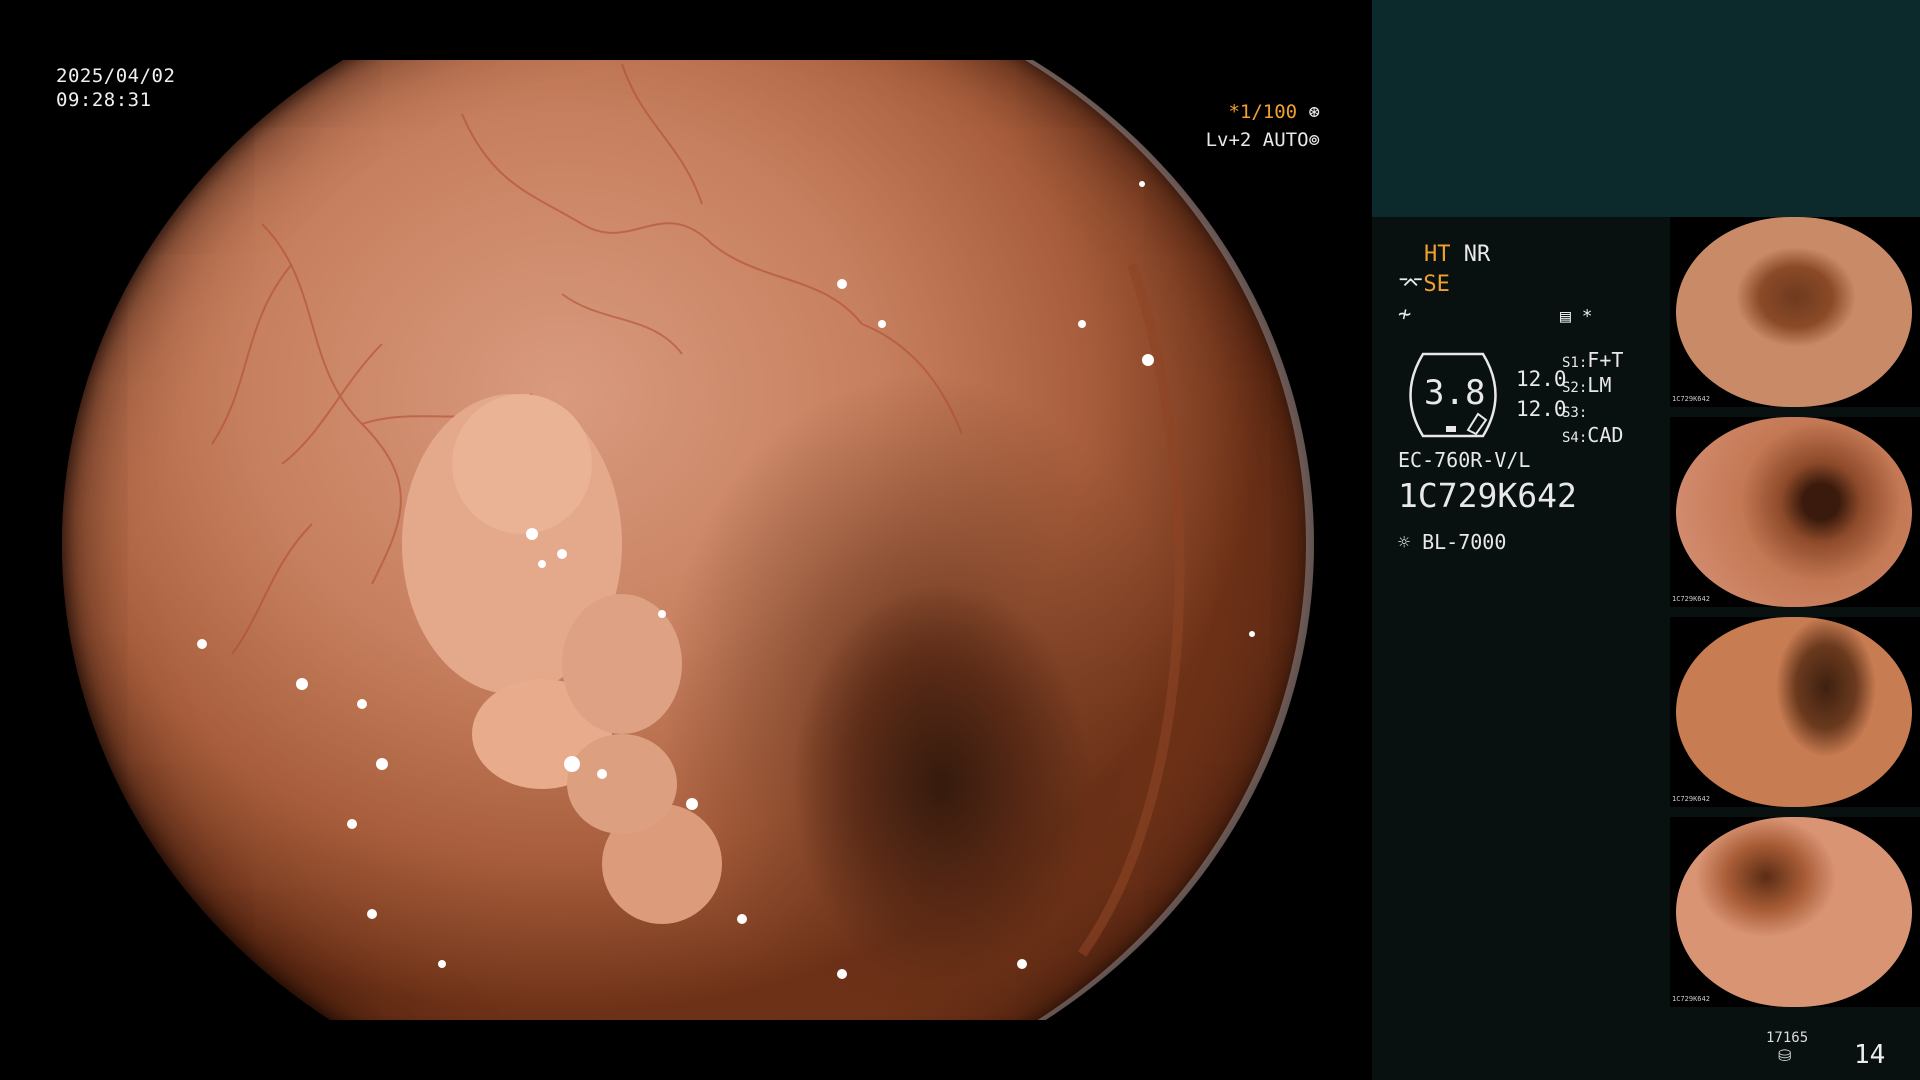  What do you see at coordinates (1405, 314) in the screenshot?
I see `enhance-icon: ≁` at bounding box center [1405, 314].